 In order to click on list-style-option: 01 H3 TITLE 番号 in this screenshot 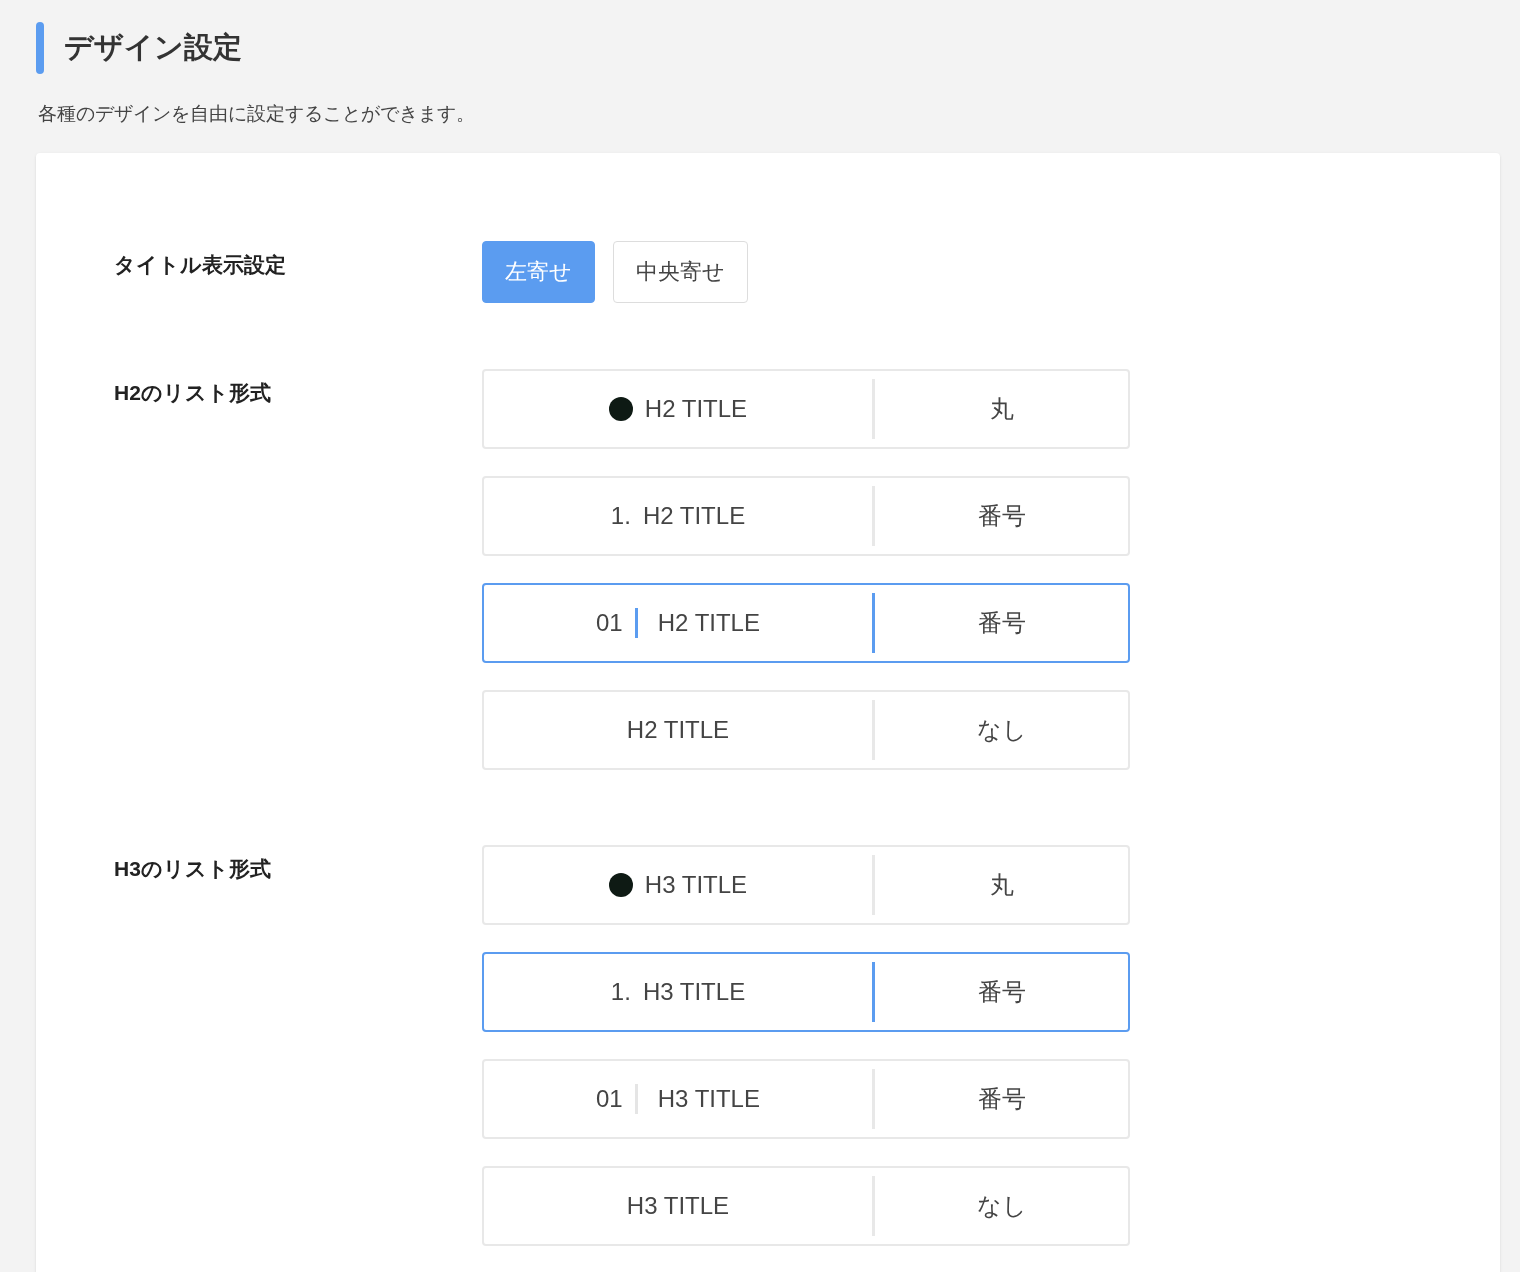, I will do `click(806, 1098)`.